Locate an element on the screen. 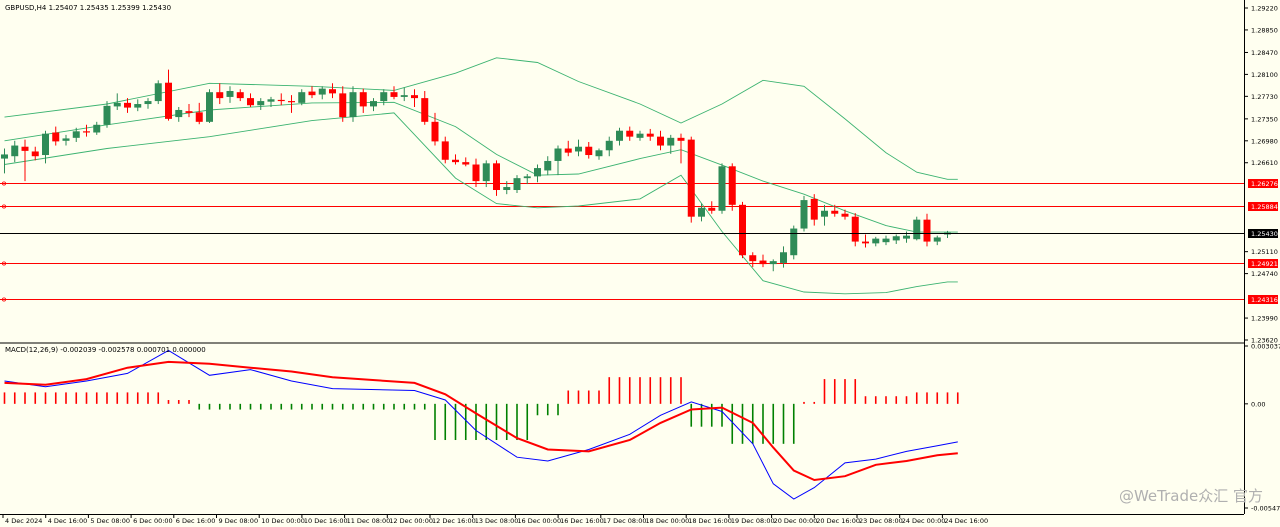 The height and width of the screenshot is (527, 1280). time-tick-label: 19 Dec 08:00 is located at coordinates (753, 521).